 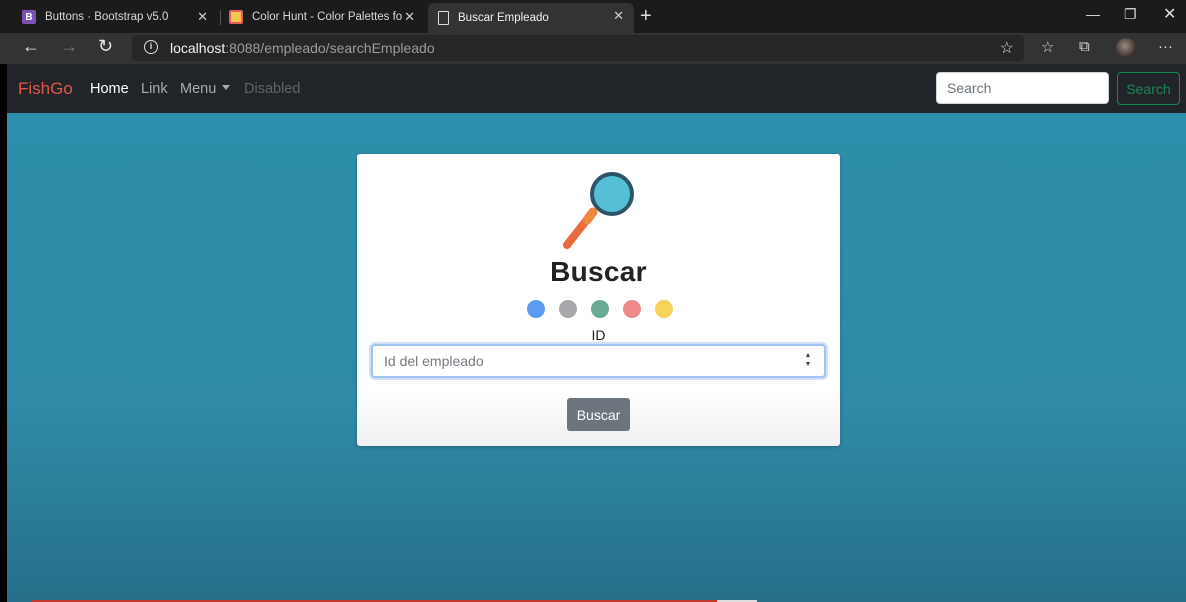 What do you see at coordinates (1130, 14) in the screenshot?
I see `restore-icon: ❐` at bounding box center [1130, 14].